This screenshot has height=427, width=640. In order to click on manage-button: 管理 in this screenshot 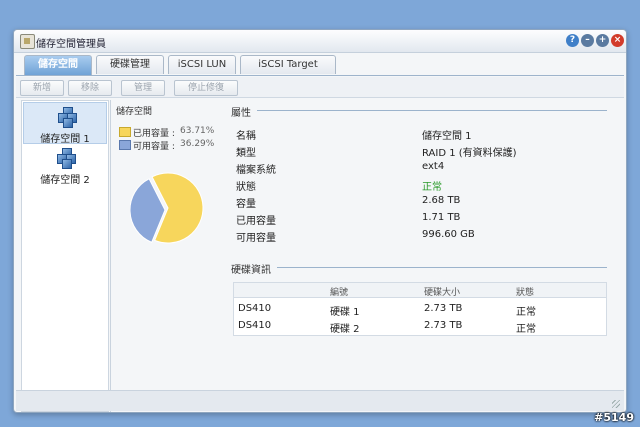, I will do `click(143, 88)`.